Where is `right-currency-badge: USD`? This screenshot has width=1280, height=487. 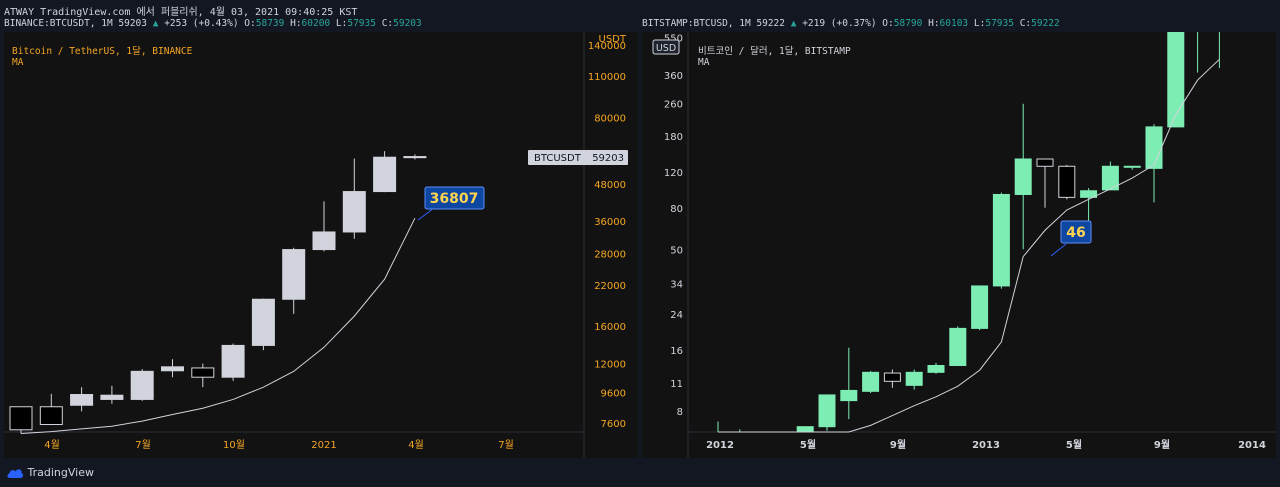
right-currency-badge: USD is located at coordinates (666, 47).